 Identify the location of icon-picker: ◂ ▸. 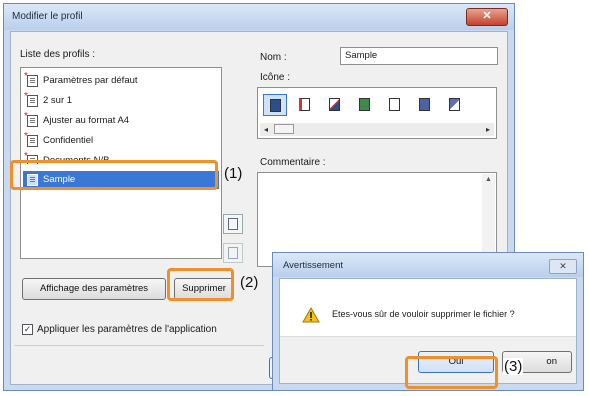
(377, 113).